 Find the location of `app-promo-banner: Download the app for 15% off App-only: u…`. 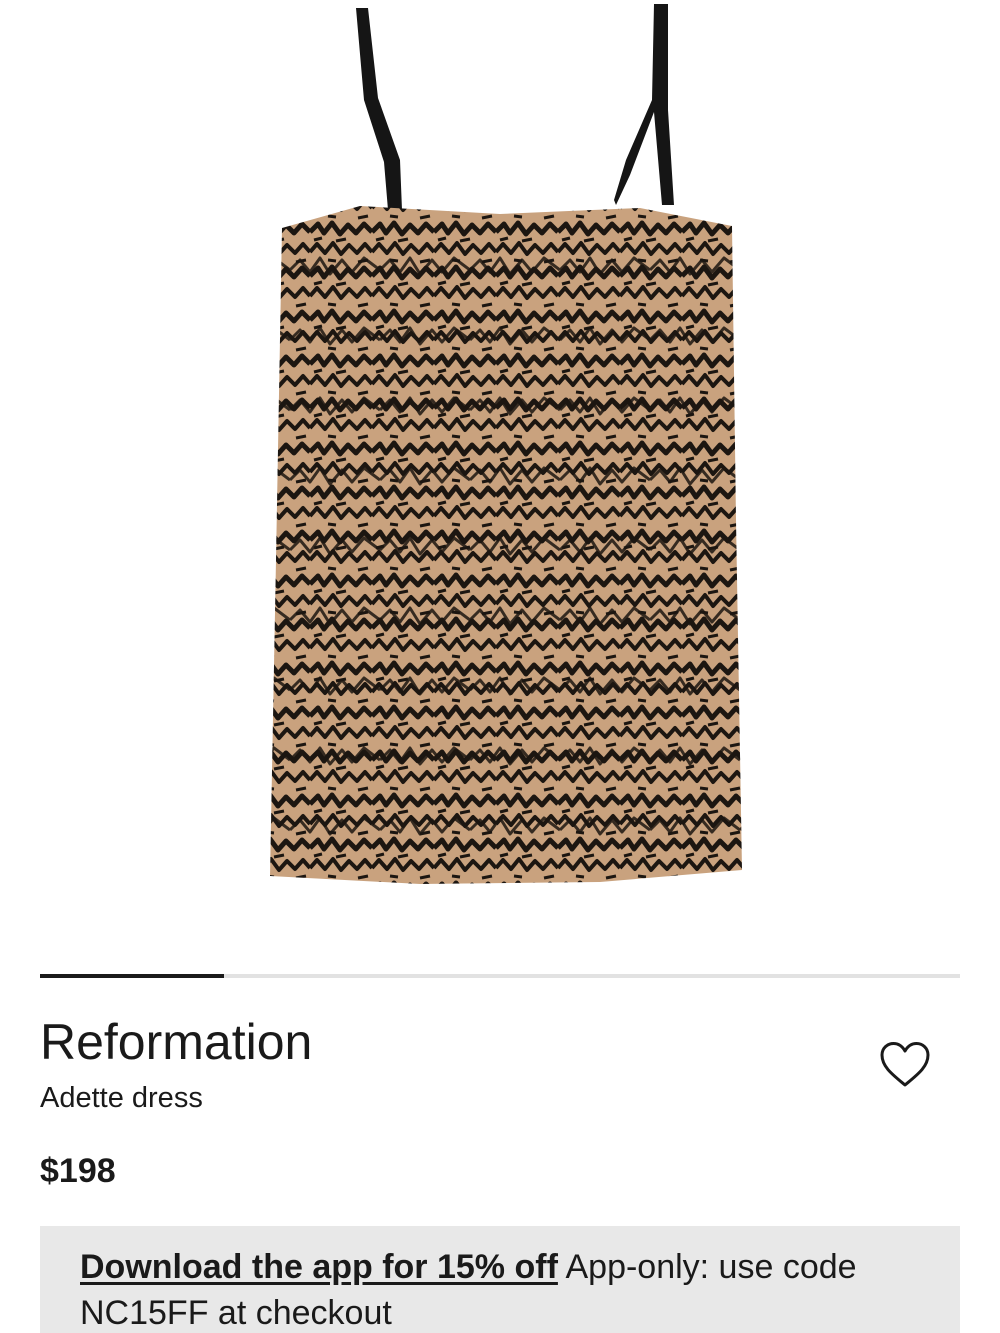

app-promo-banner: Download the app for 15% off App-only: u… is located at coordinates (500, 1279).